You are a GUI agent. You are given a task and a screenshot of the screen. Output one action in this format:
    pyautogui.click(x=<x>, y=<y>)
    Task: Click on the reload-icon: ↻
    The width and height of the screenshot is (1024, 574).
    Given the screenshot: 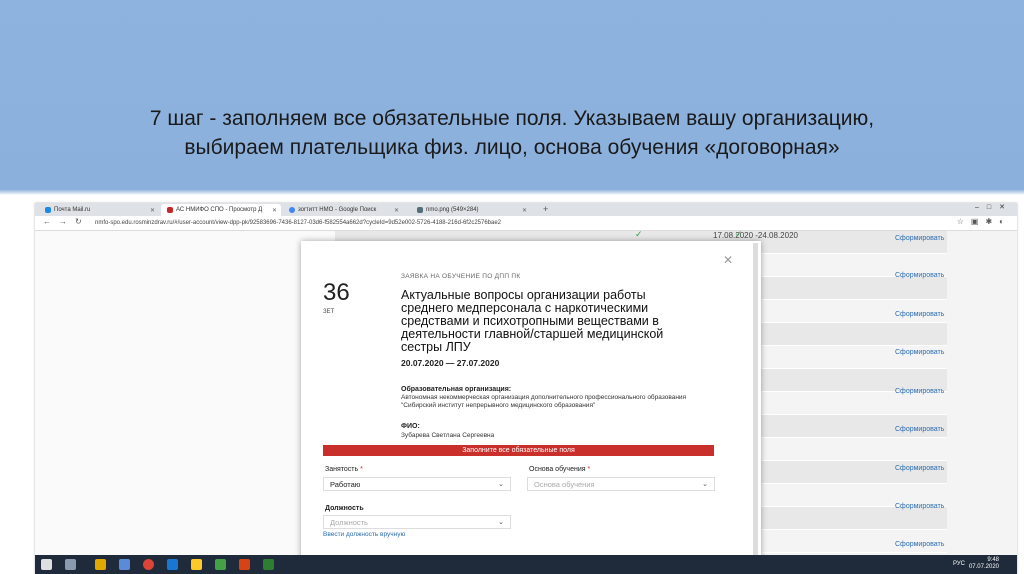 What is the action you would take?
    pyautogui.click(x=78, y=221)
    